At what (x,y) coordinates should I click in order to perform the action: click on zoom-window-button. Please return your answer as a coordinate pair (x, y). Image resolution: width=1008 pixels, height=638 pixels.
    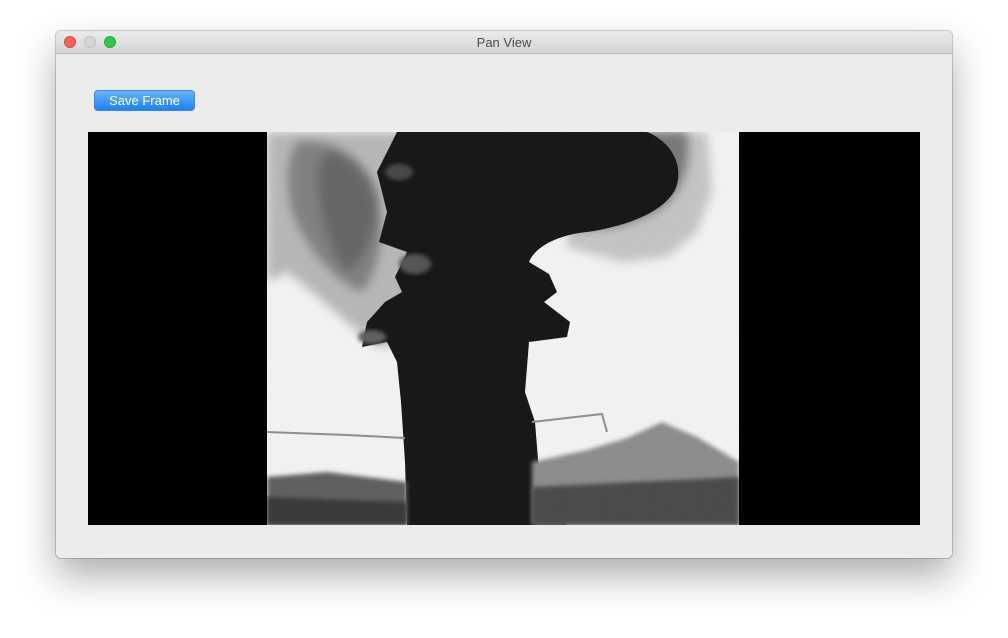
    Looking at the image, I should click on (110, 42).